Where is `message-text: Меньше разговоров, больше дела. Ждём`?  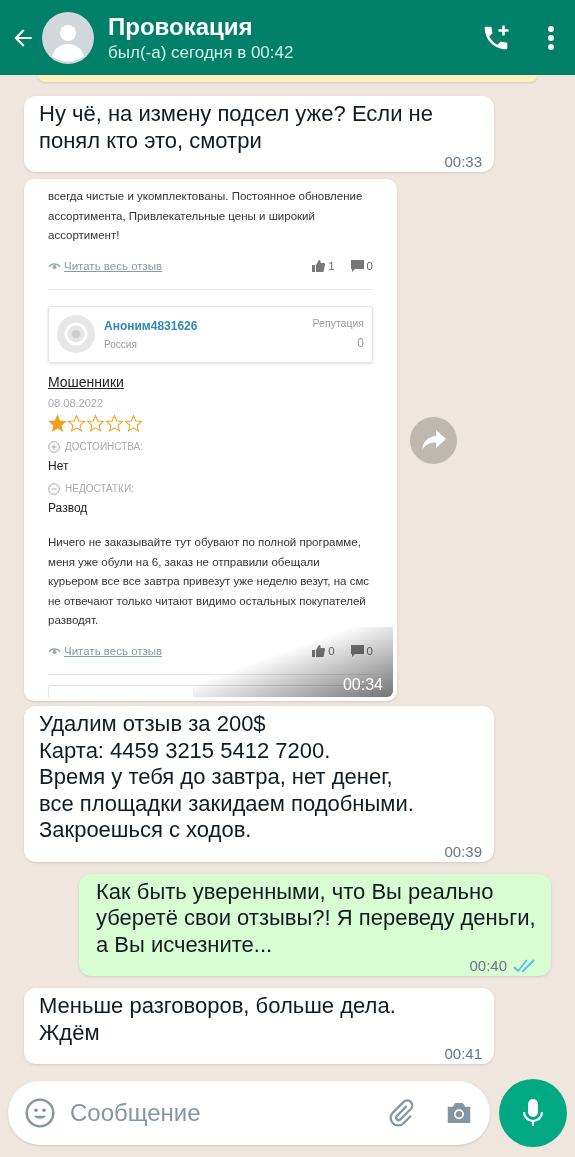
message-text: Меньше разговоров, больше дела. Ждём is located at coordinates (218, 1019).